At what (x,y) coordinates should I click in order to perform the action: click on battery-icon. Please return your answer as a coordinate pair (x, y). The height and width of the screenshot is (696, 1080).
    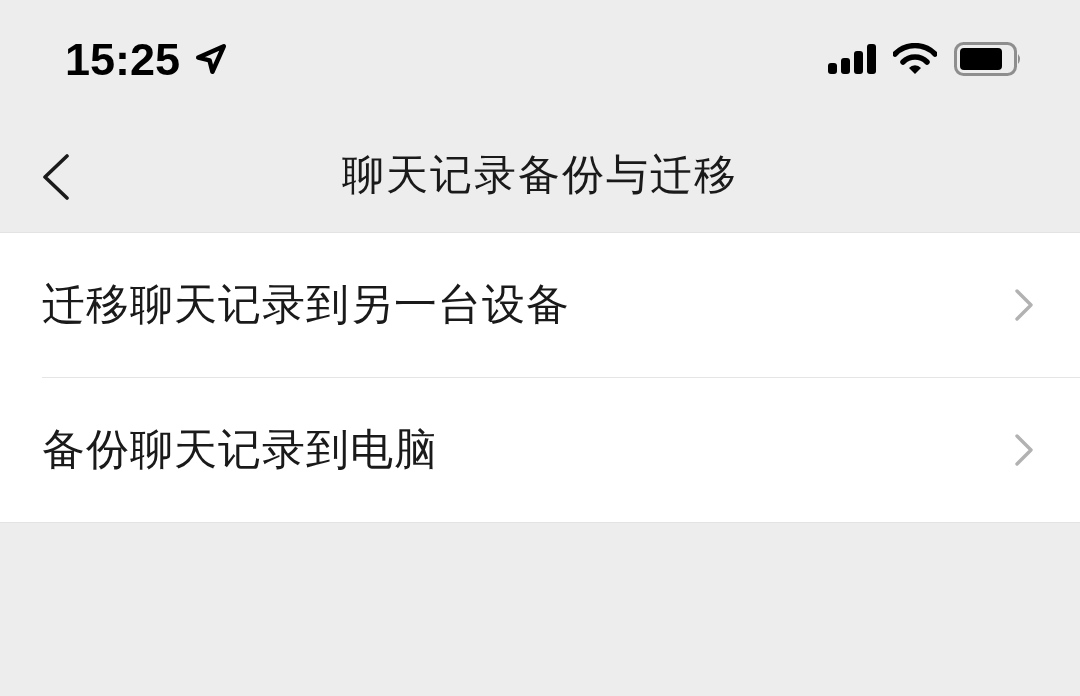
    Looking at the image, I should click on (988, 59).